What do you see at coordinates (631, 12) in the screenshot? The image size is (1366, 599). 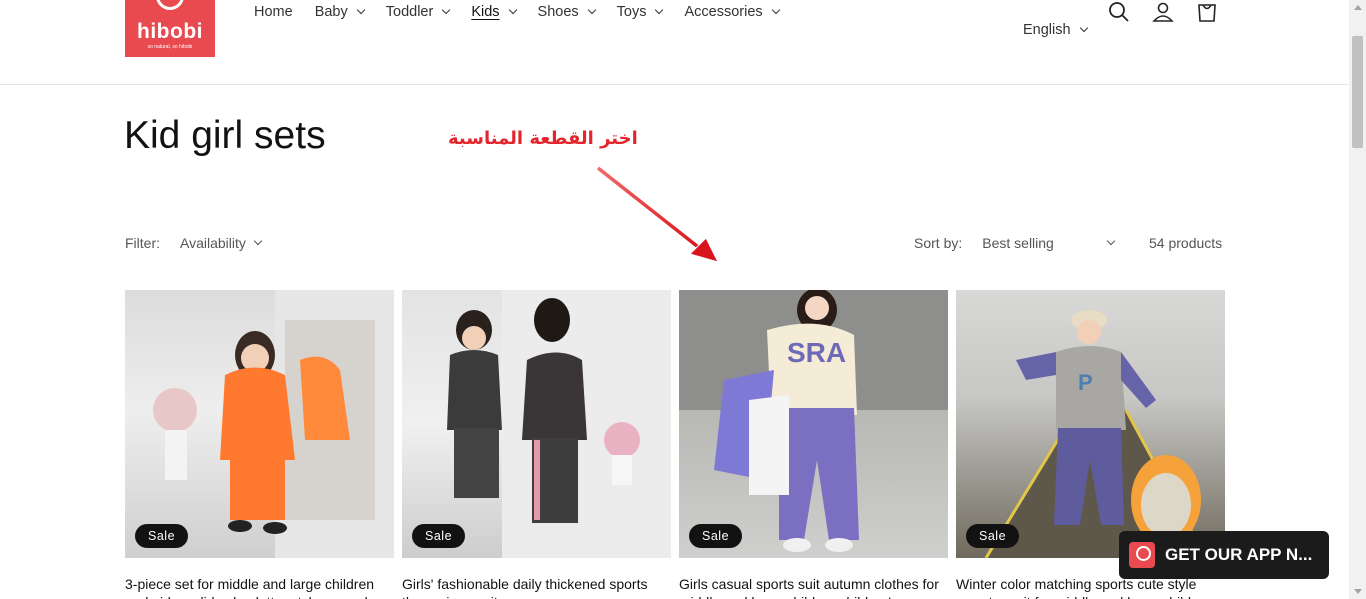 I see `nav-label: Toys` at bounding box center [631, 12].